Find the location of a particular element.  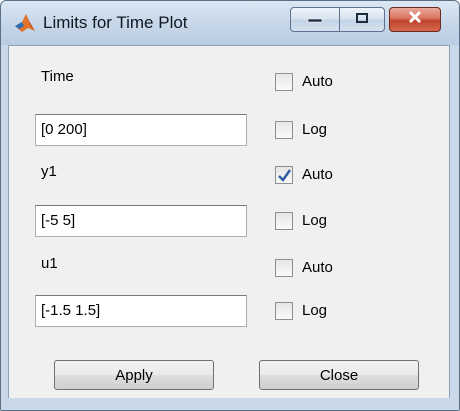

minimize-icon is located at coordinates (315, 20).